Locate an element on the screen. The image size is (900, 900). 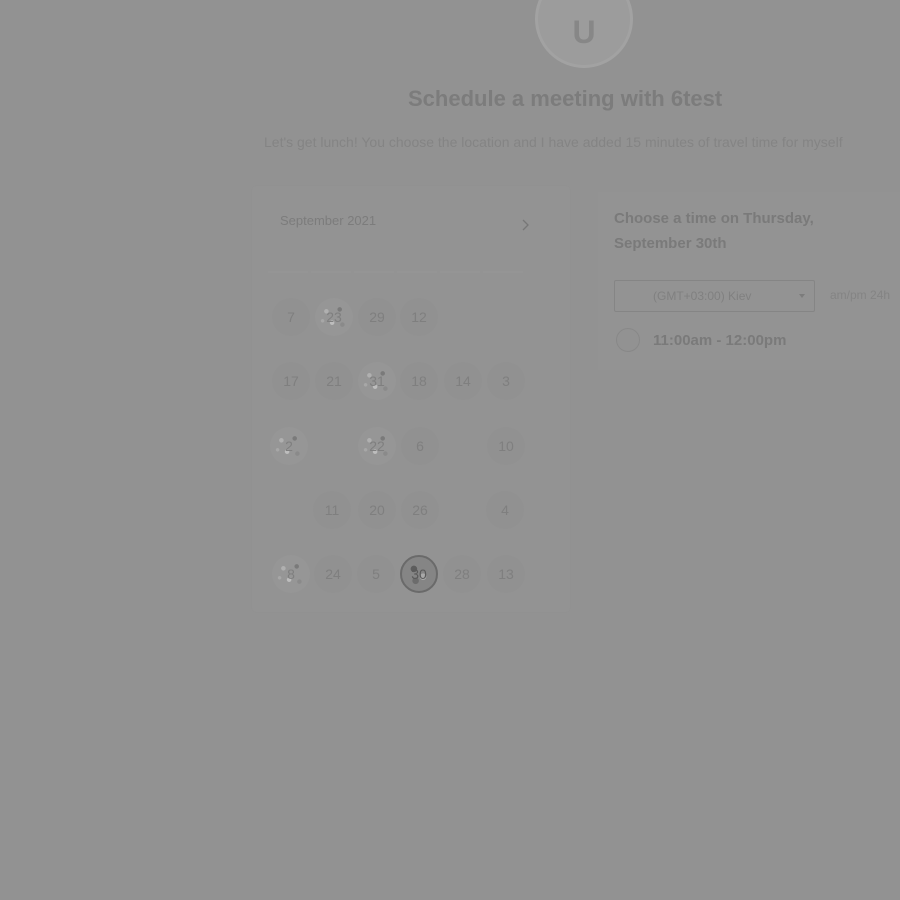
next-month-button is located at coordinates (525, 225).